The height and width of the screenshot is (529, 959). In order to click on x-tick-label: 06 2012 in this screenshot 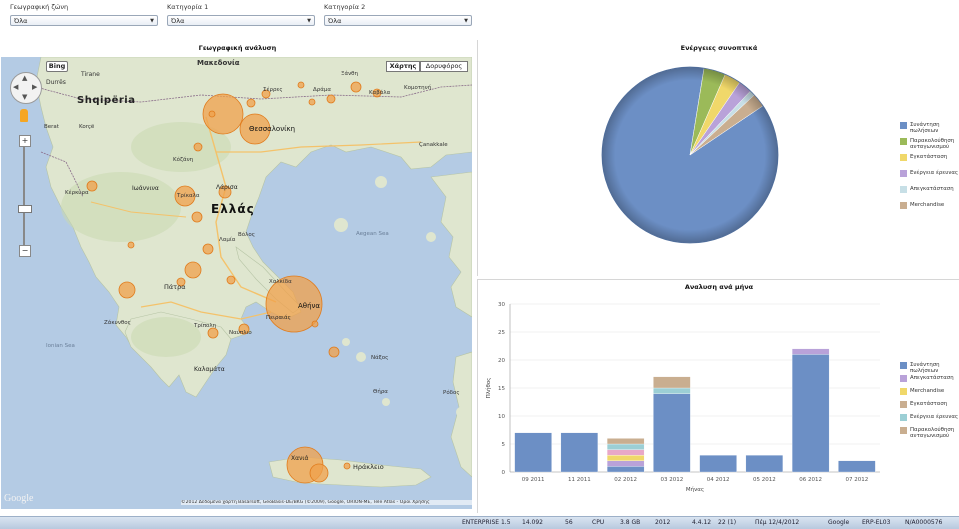, I will do `click(810, 480)`.